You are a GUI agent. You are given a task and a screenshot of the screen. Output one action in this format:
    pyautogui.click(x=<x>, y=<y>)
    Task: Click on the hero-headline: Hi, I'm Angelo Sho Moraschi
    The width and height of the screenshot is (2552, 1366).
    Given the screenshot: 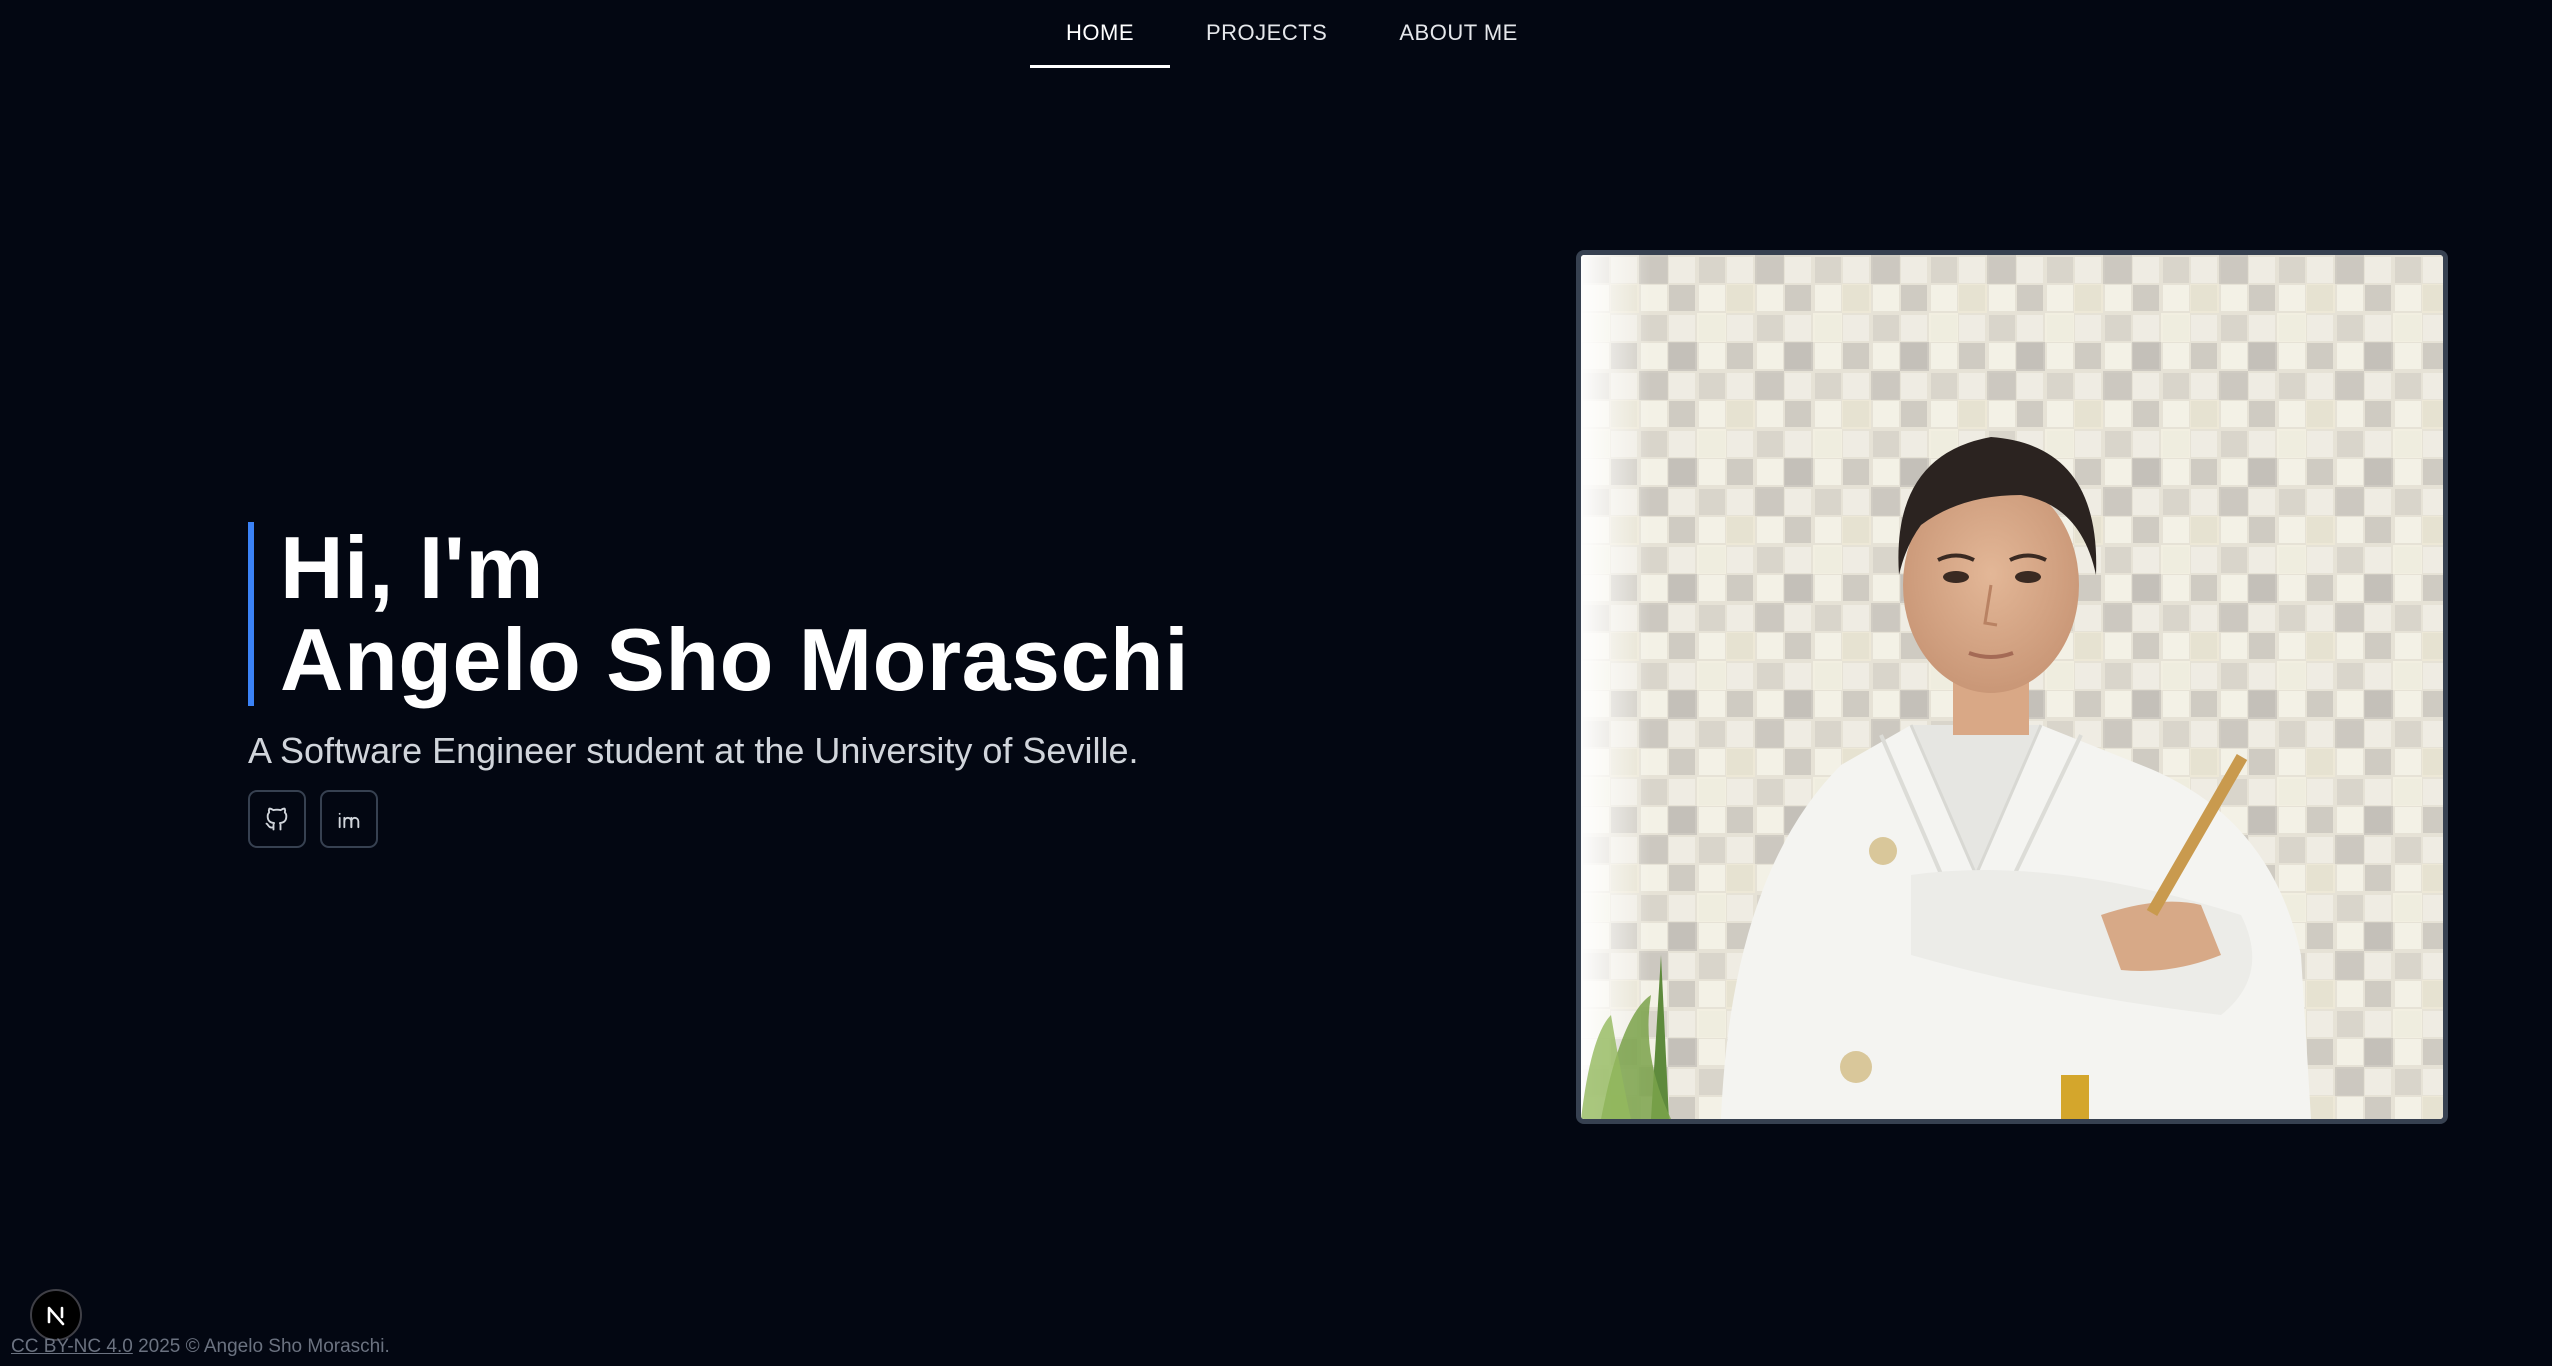 What is the action you would take?
    pyautogui.click(x=848, y=614)
    